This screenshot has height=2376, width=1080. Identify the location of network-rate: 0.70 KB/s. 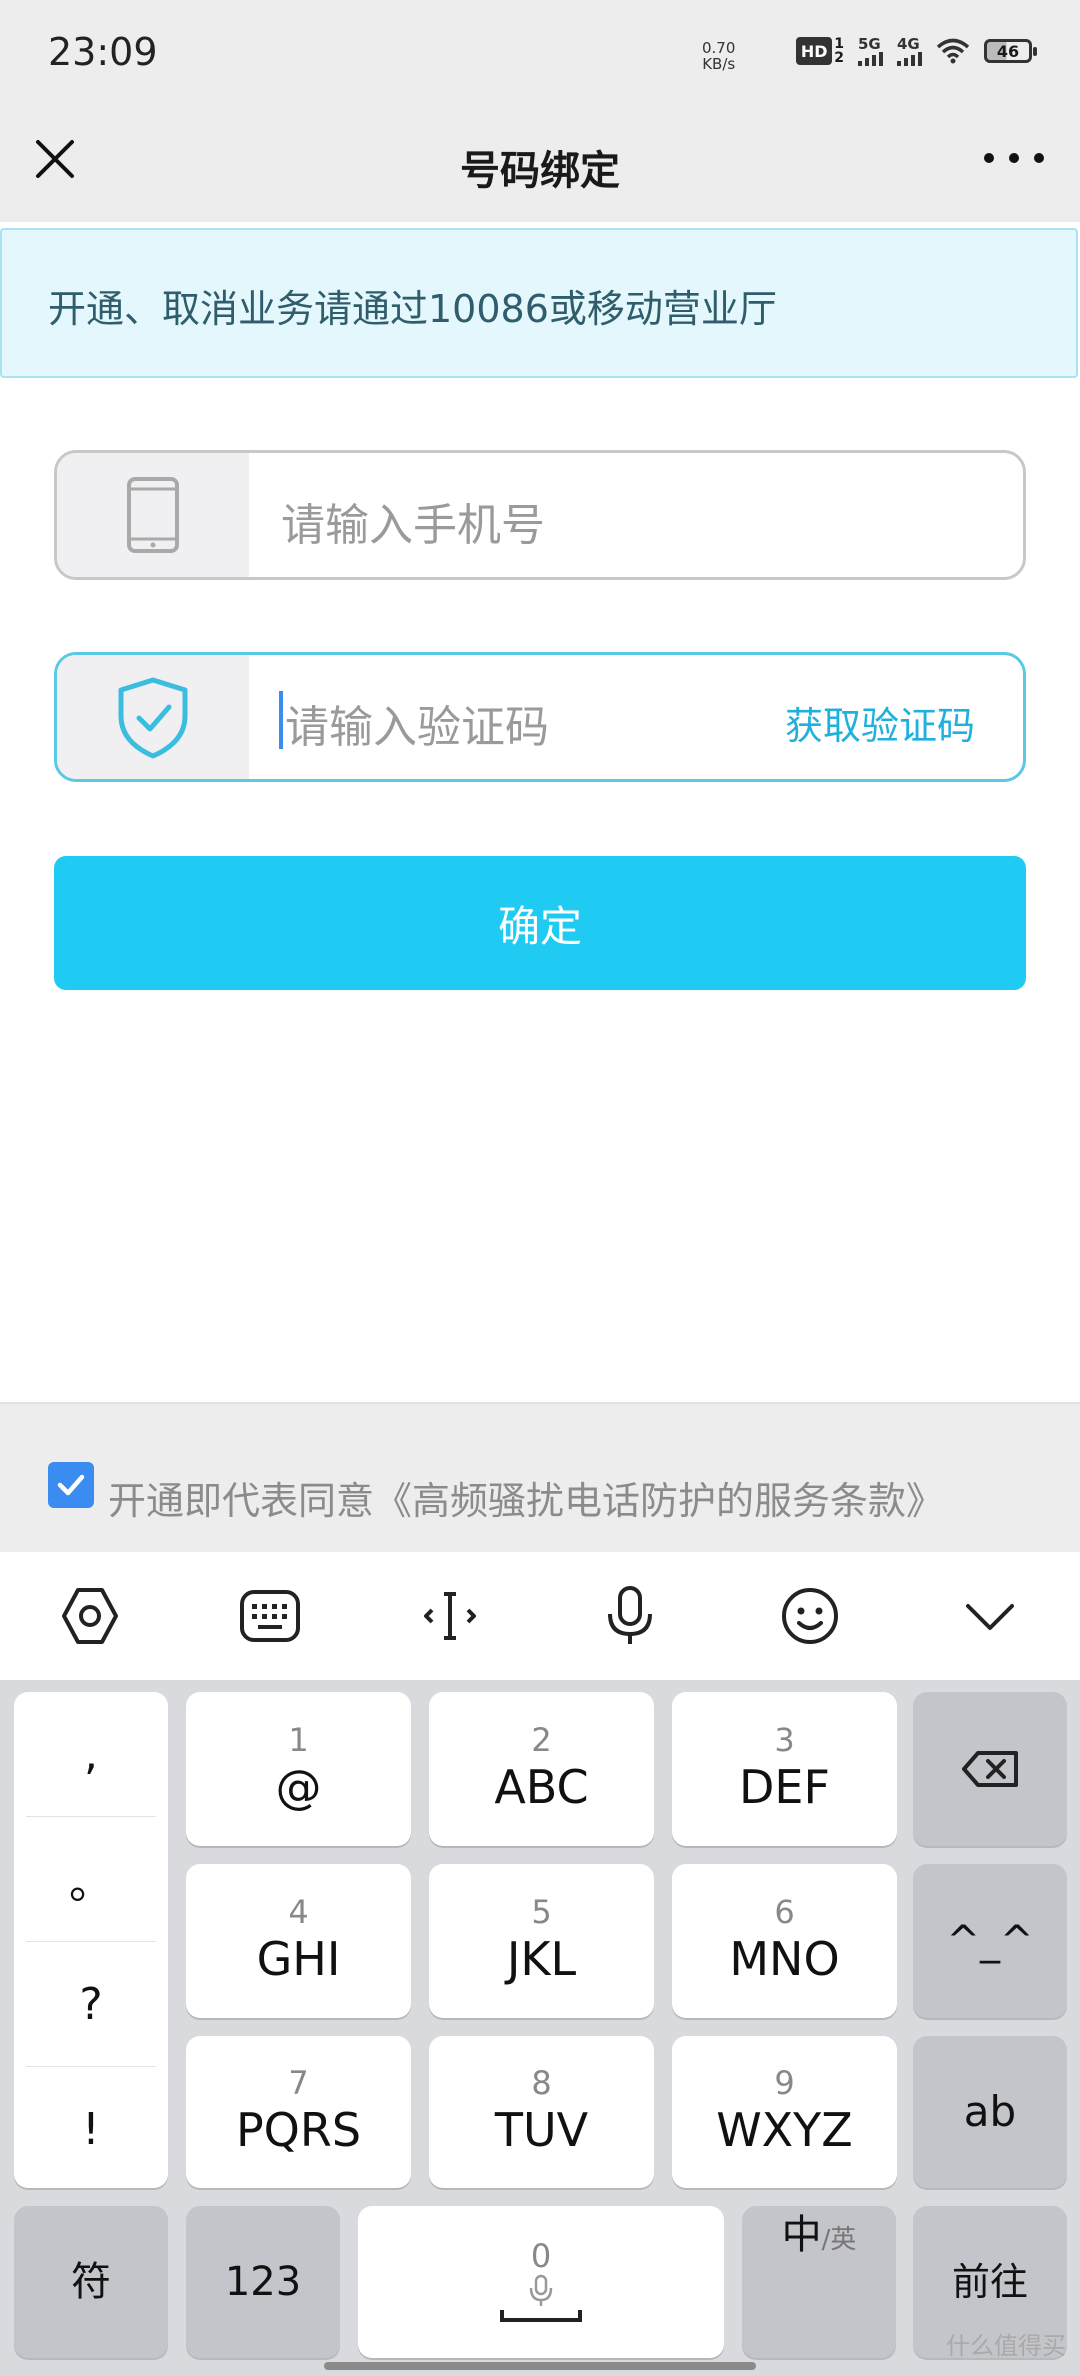
(718, 56).